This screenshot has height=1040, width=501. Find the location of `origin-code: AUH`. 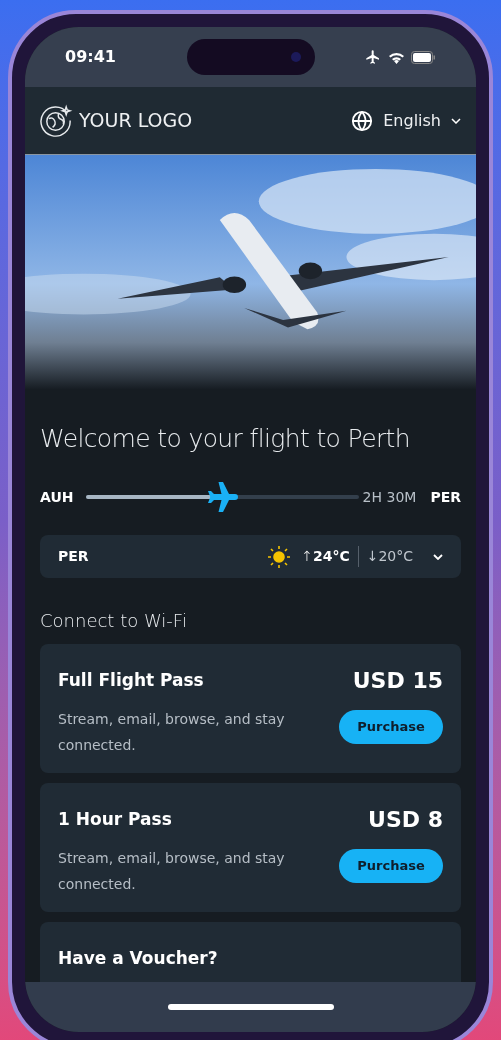

origin-code: AUH is located at coordinates (57, 497).